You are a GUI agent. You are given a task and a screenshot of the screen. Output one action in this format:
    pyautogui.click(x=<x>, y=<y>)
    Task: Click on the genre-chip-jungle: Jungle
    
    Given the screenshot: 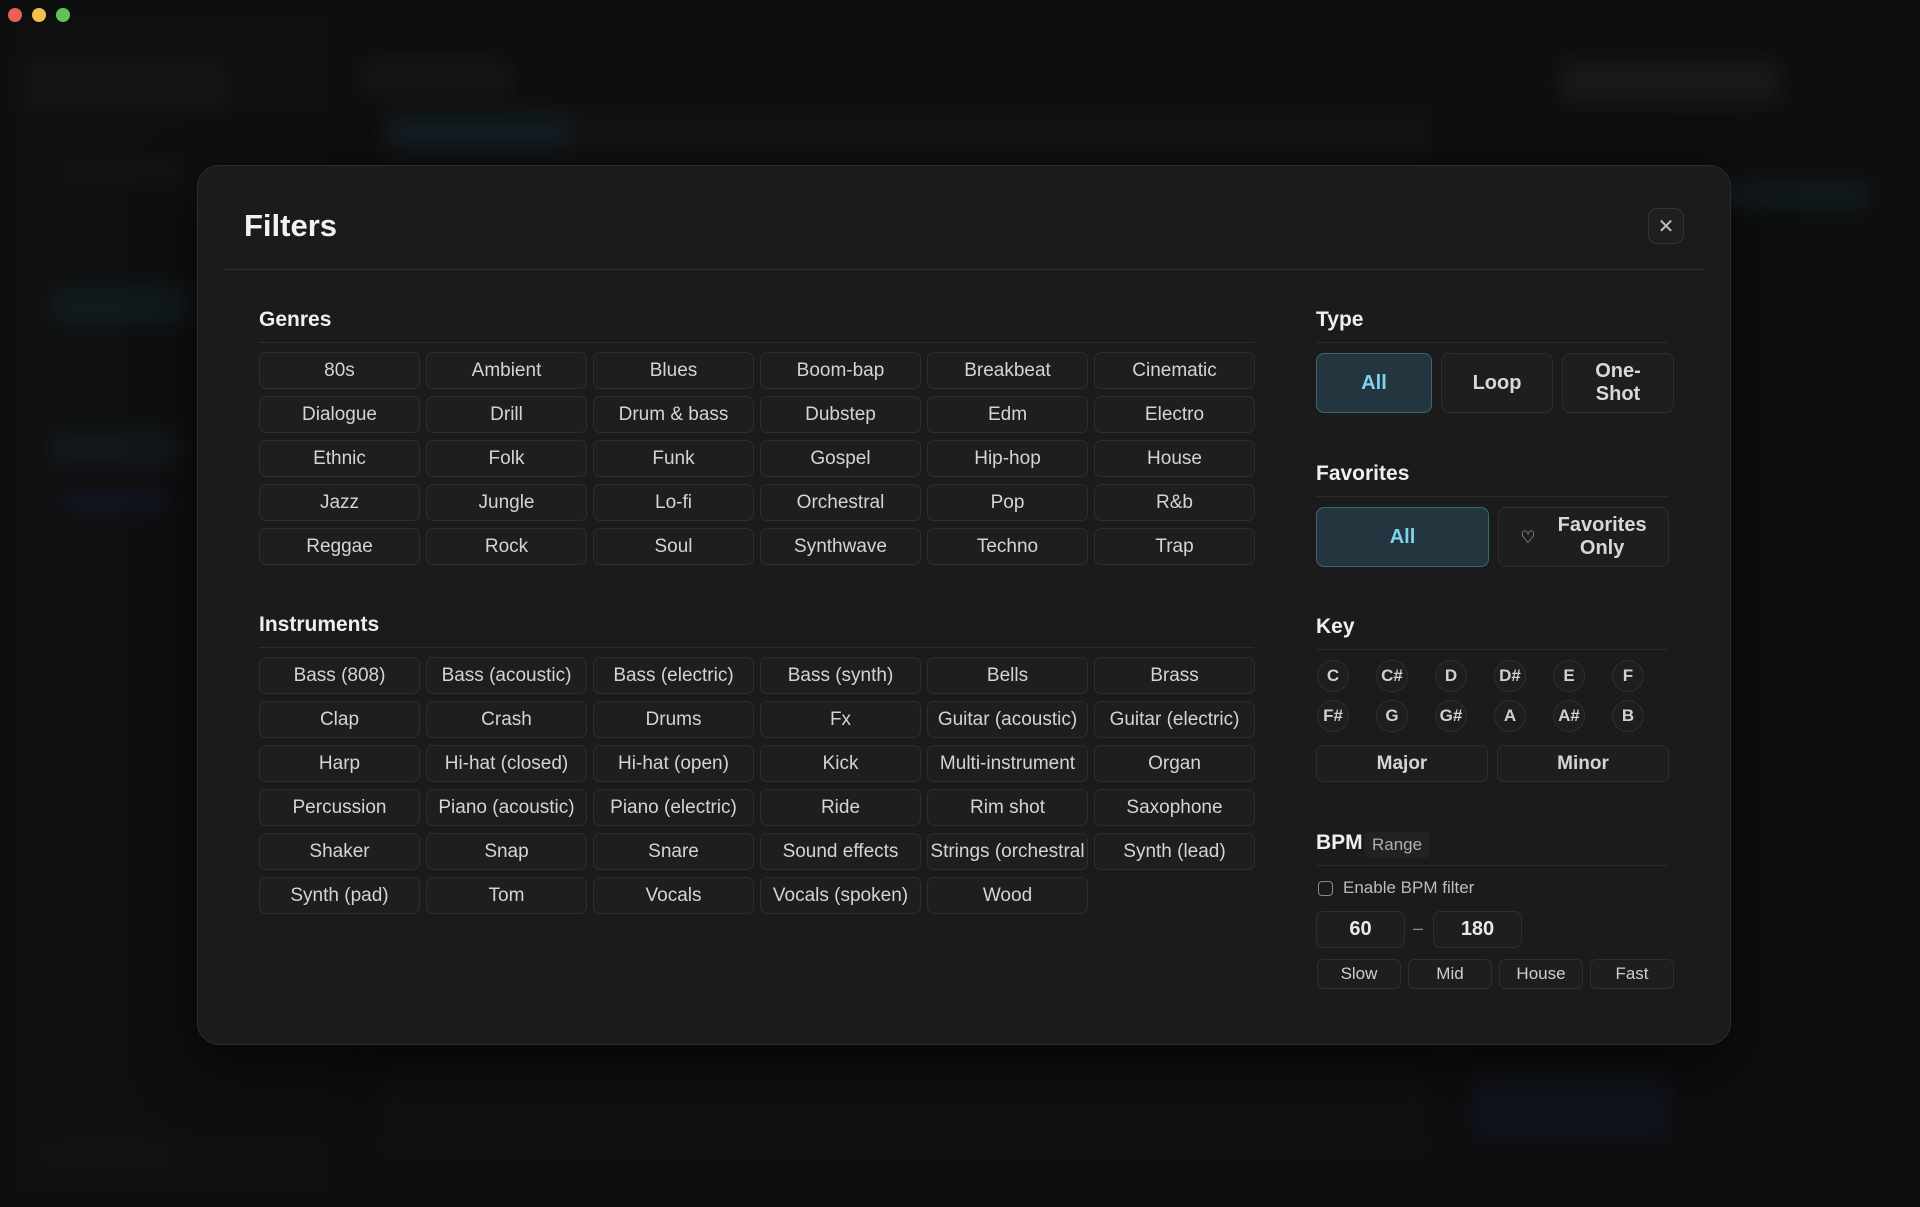 What is the action you would take?
    pyautogui.click(x=506, y=502)
    